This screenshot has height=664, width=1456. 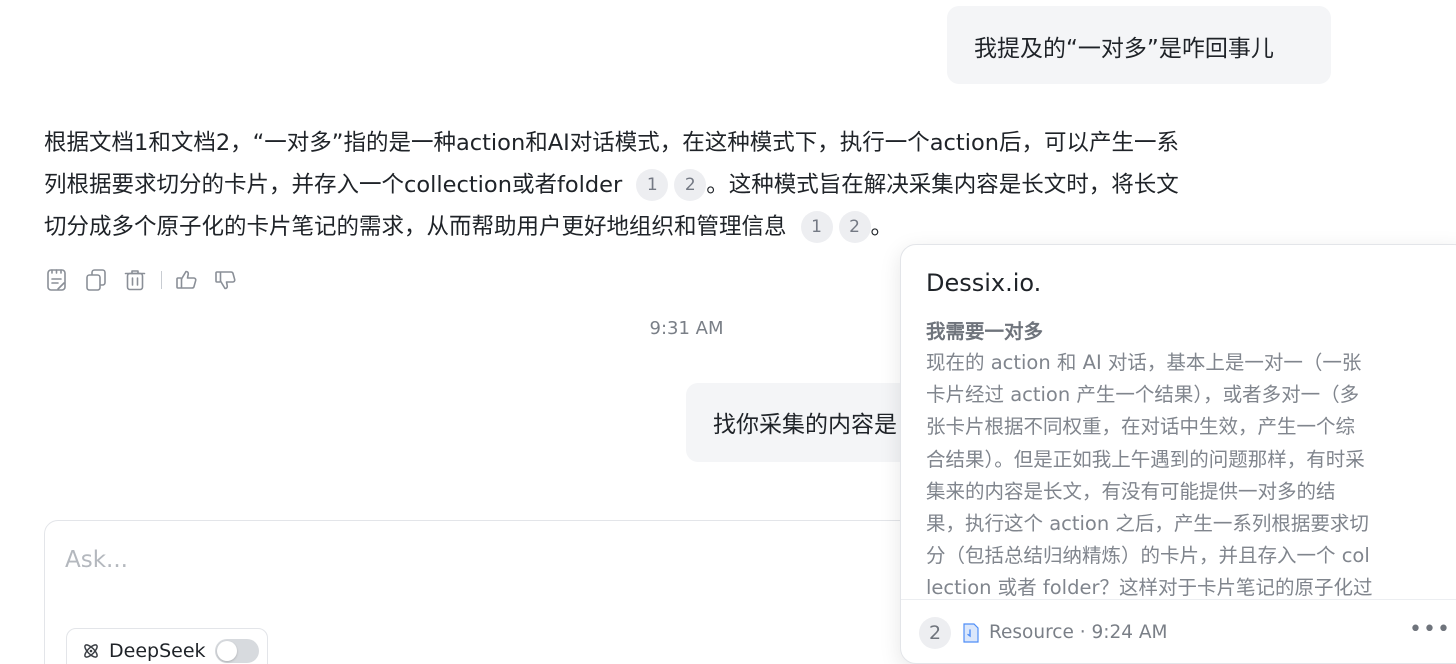 I want to click on message-actions, so click(x=148, y=280).